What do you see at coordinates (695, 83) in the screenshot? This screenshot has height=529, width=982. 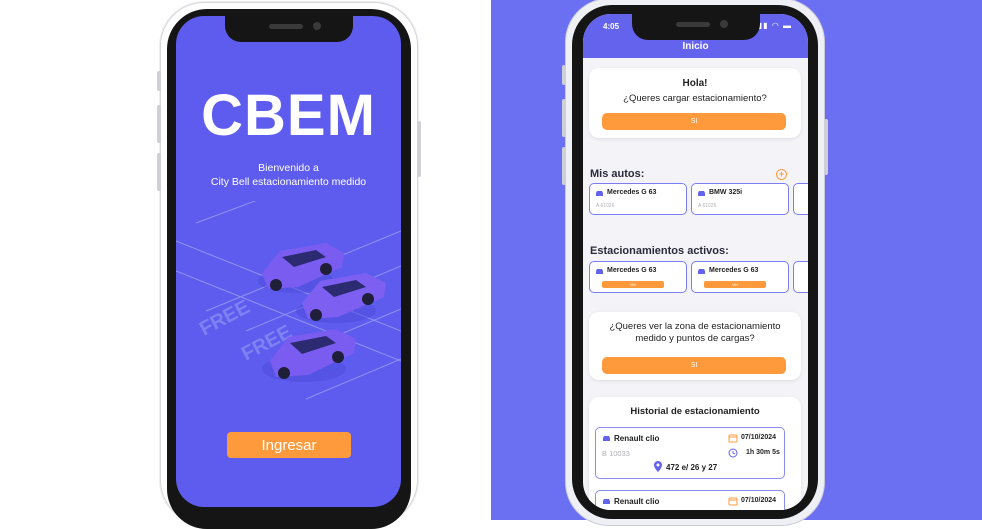 I see `greeting-title: Hola!` at bounding box center [695, 83].